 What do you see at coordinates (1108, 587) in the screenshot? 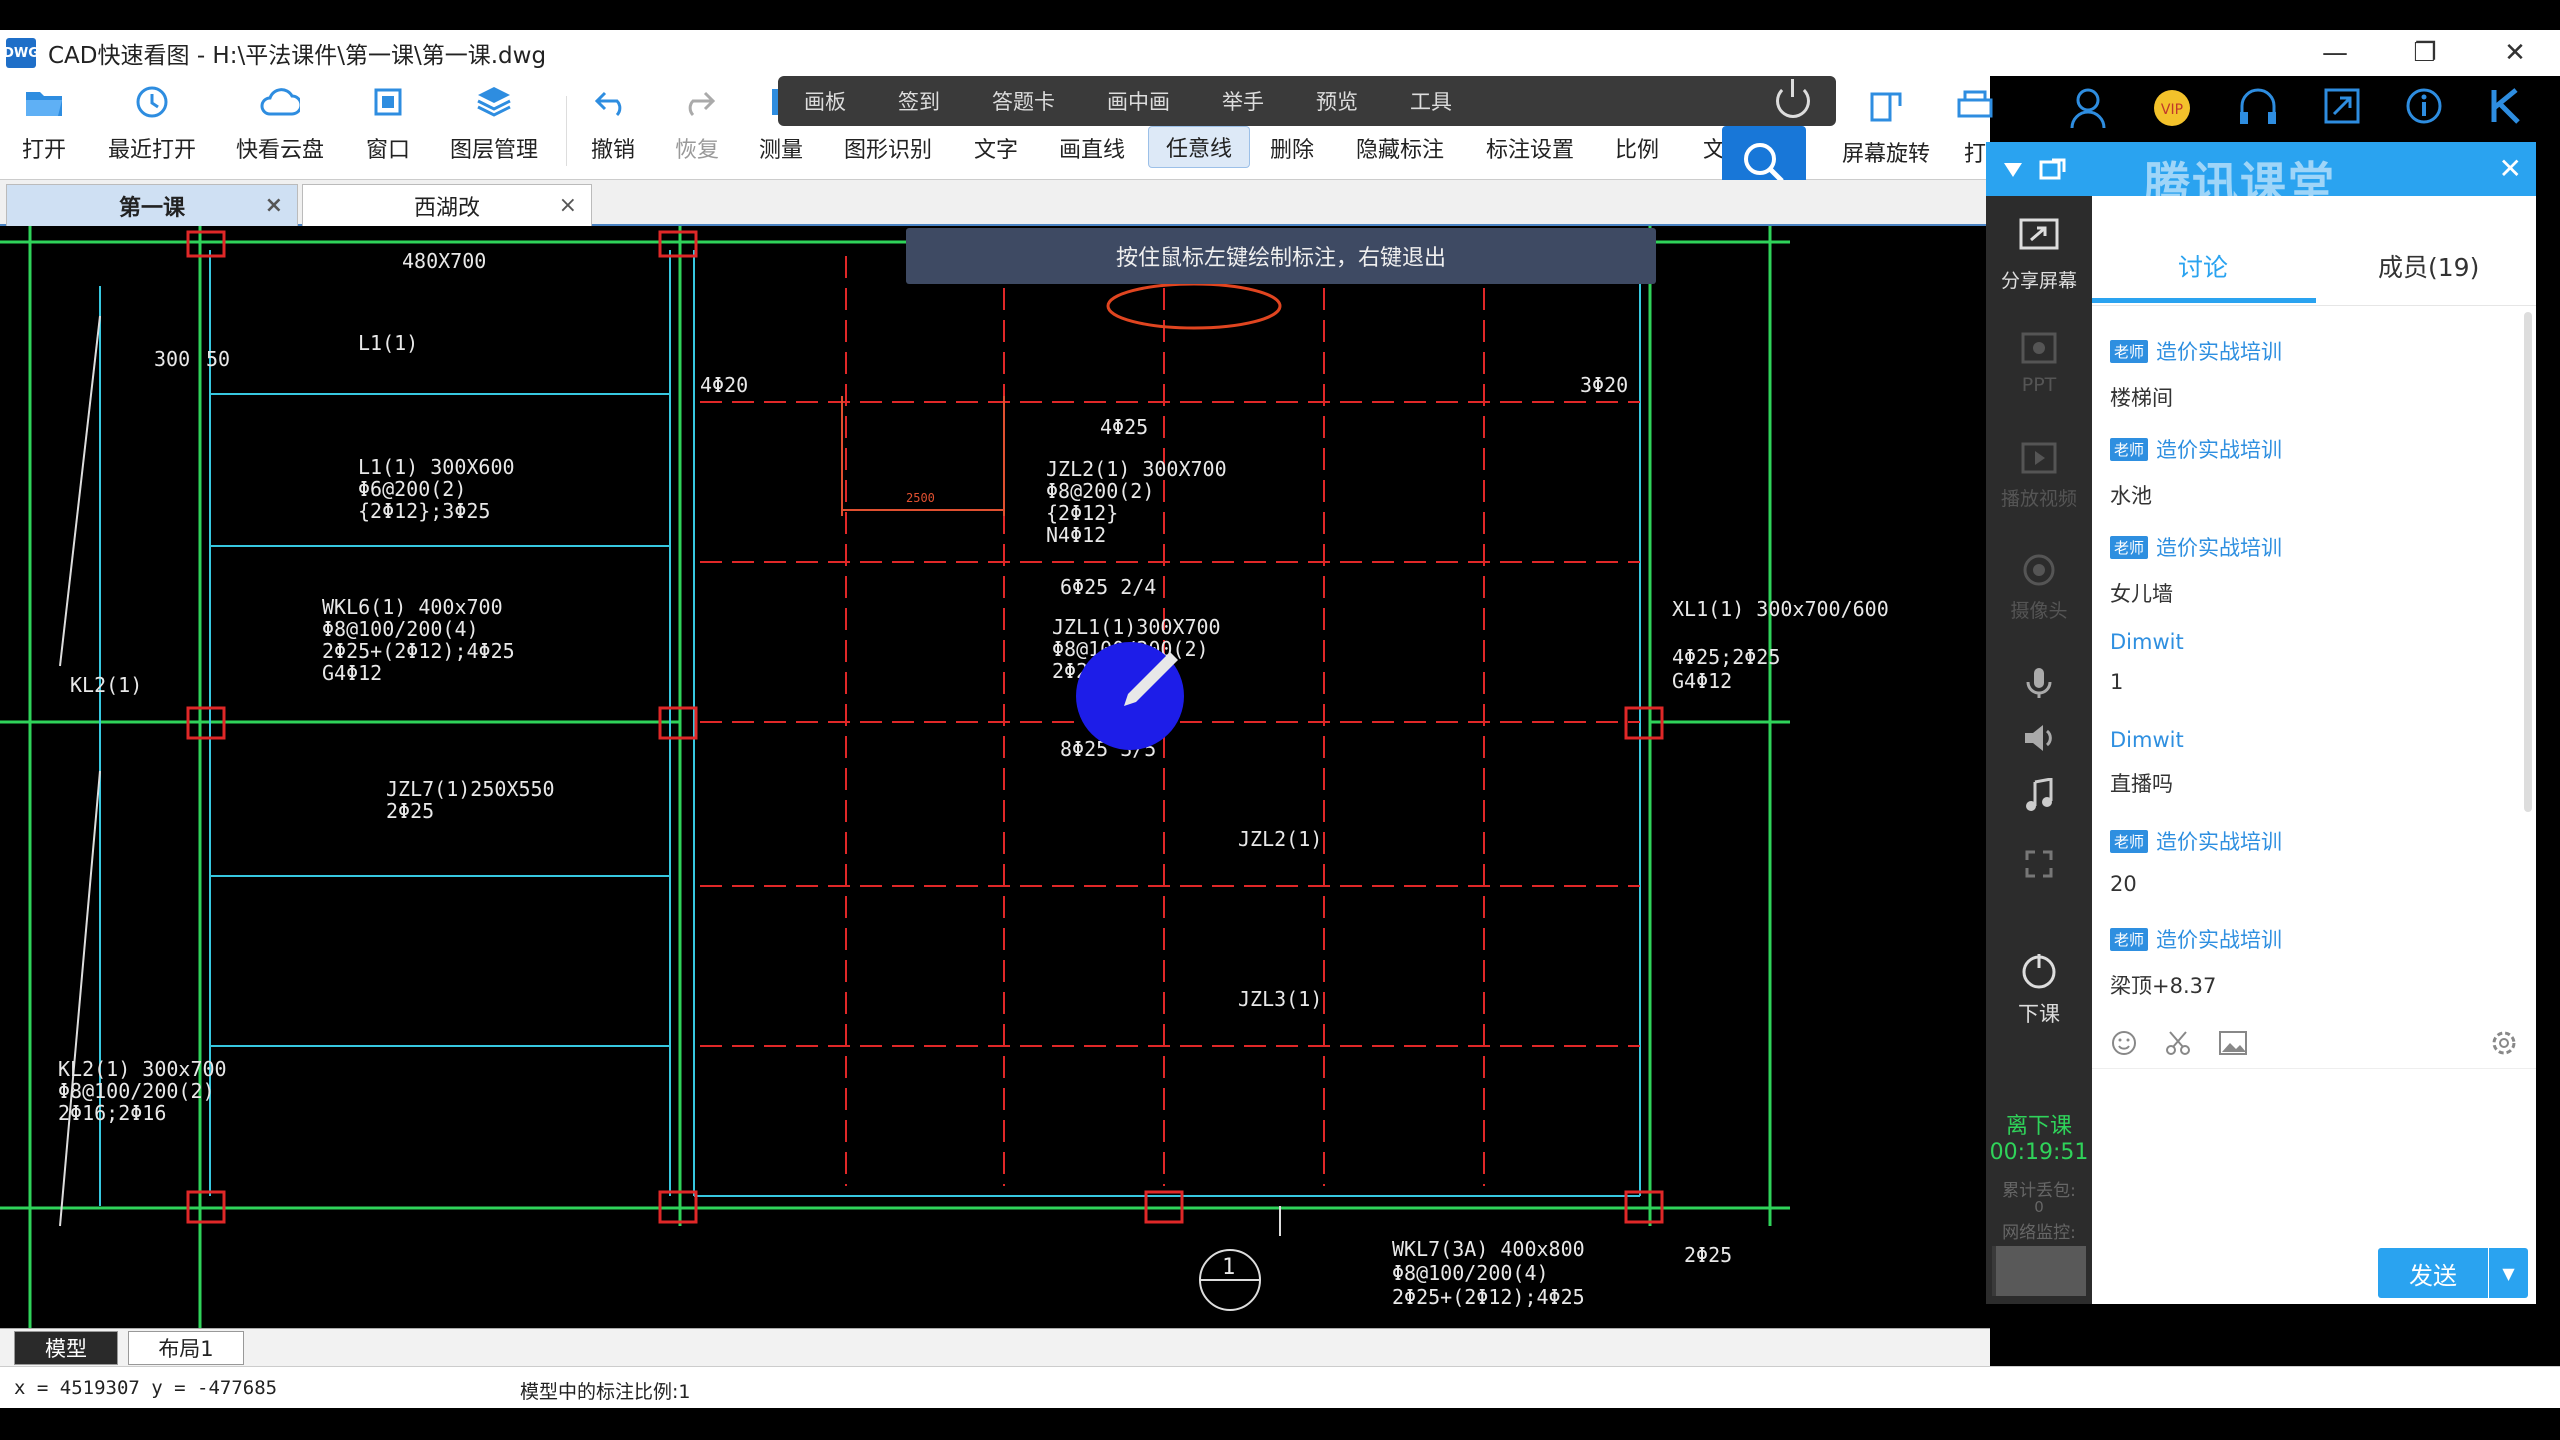
I see `annotation-text: 6Φ25 2/4` at bounding box center [1108, 587].